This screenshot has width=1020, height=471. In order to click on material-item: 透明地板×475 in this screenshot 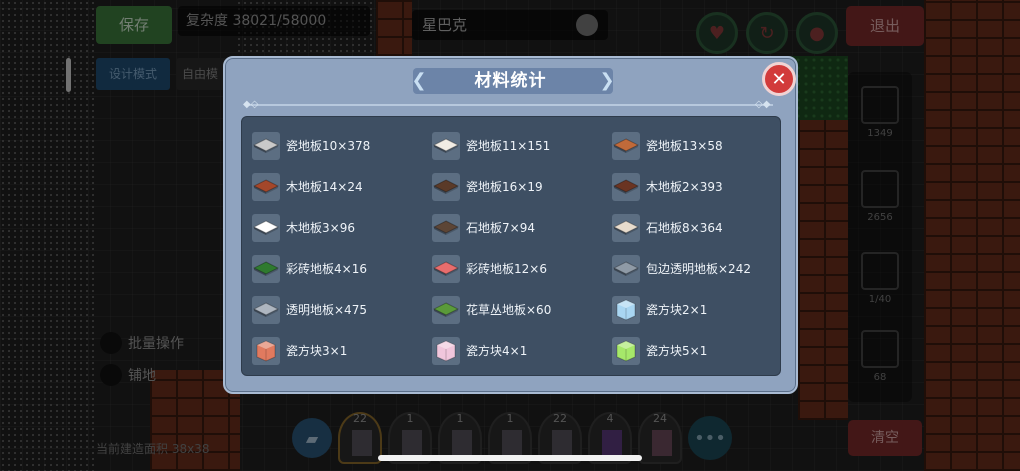, I will do `click(342, 309)`.